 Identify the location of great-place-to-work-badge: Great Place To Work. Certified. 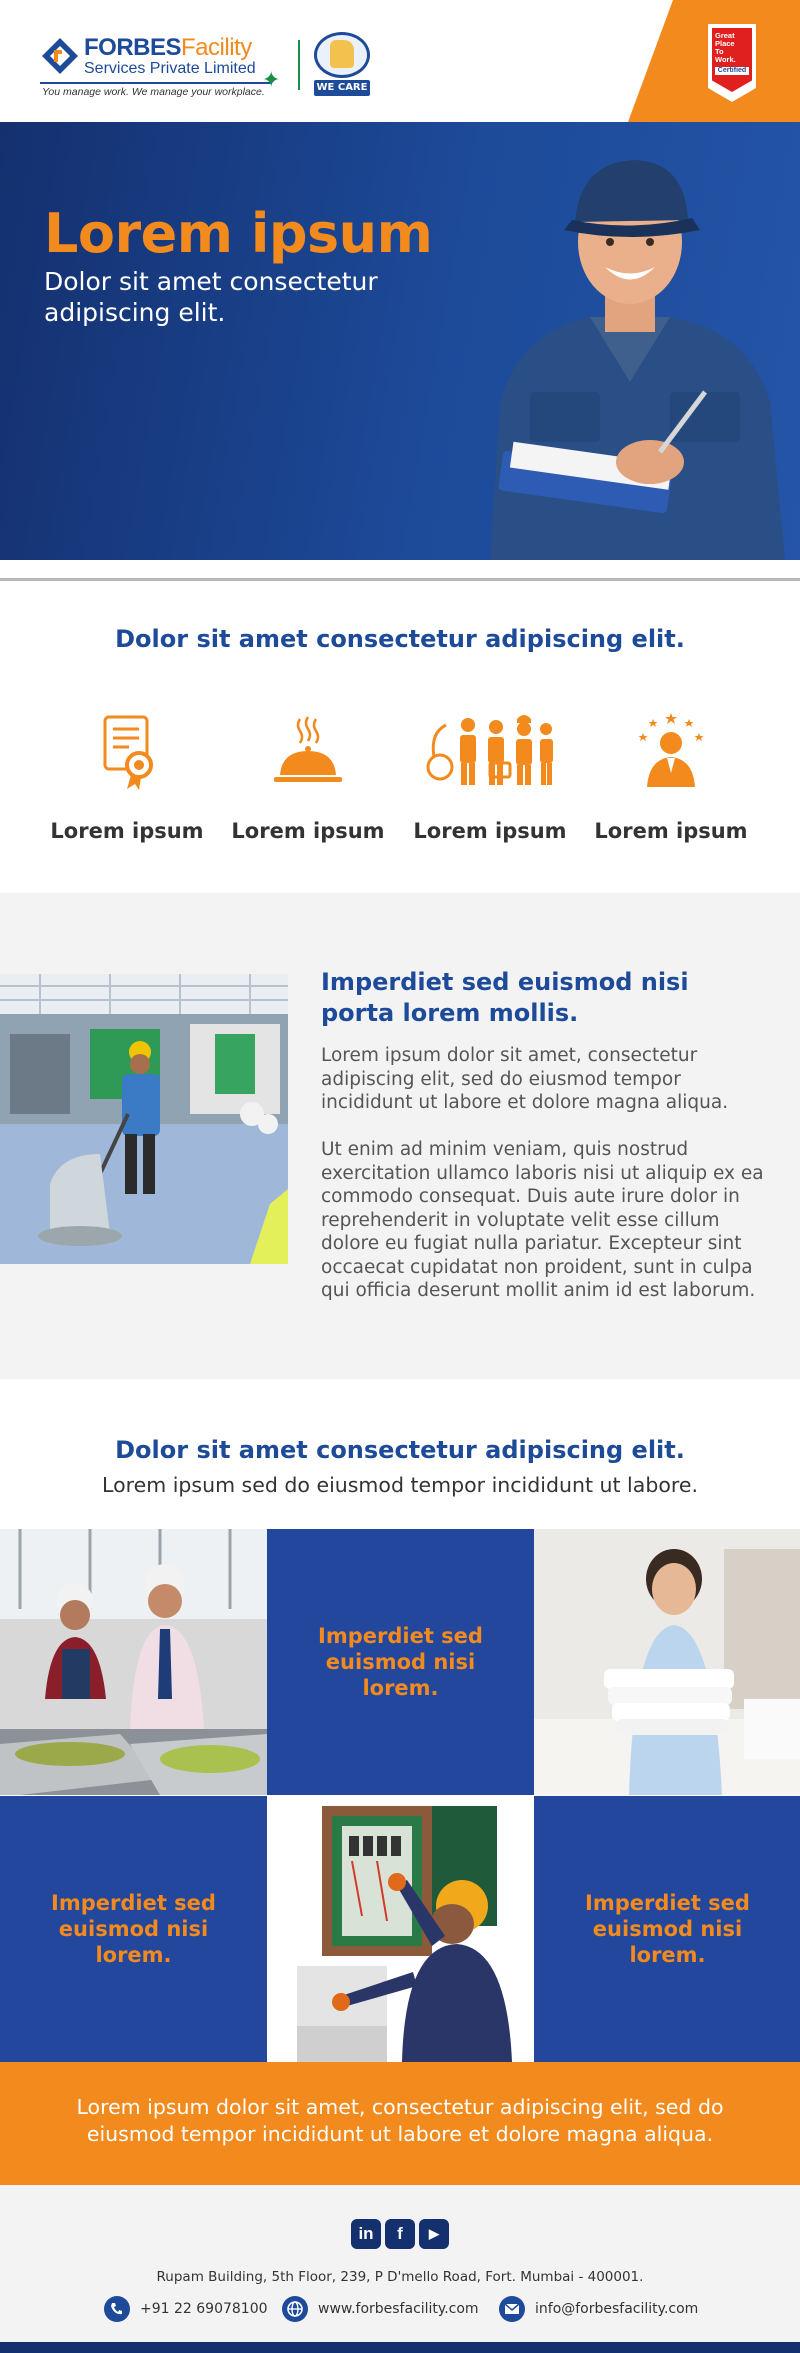
(732, 63).